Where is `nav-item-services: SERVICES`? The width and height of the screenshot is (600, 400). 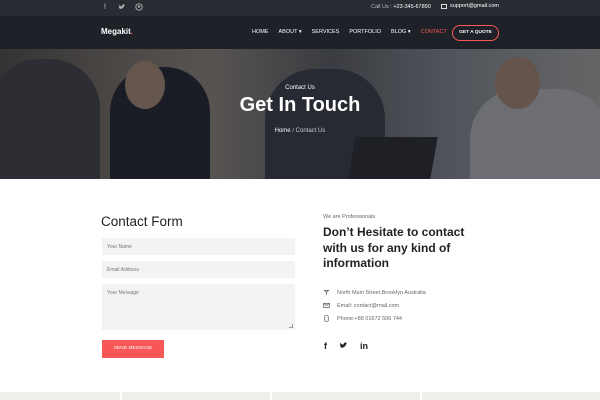 nav-item-services: SERVICES is located at coordinates (326, 32).